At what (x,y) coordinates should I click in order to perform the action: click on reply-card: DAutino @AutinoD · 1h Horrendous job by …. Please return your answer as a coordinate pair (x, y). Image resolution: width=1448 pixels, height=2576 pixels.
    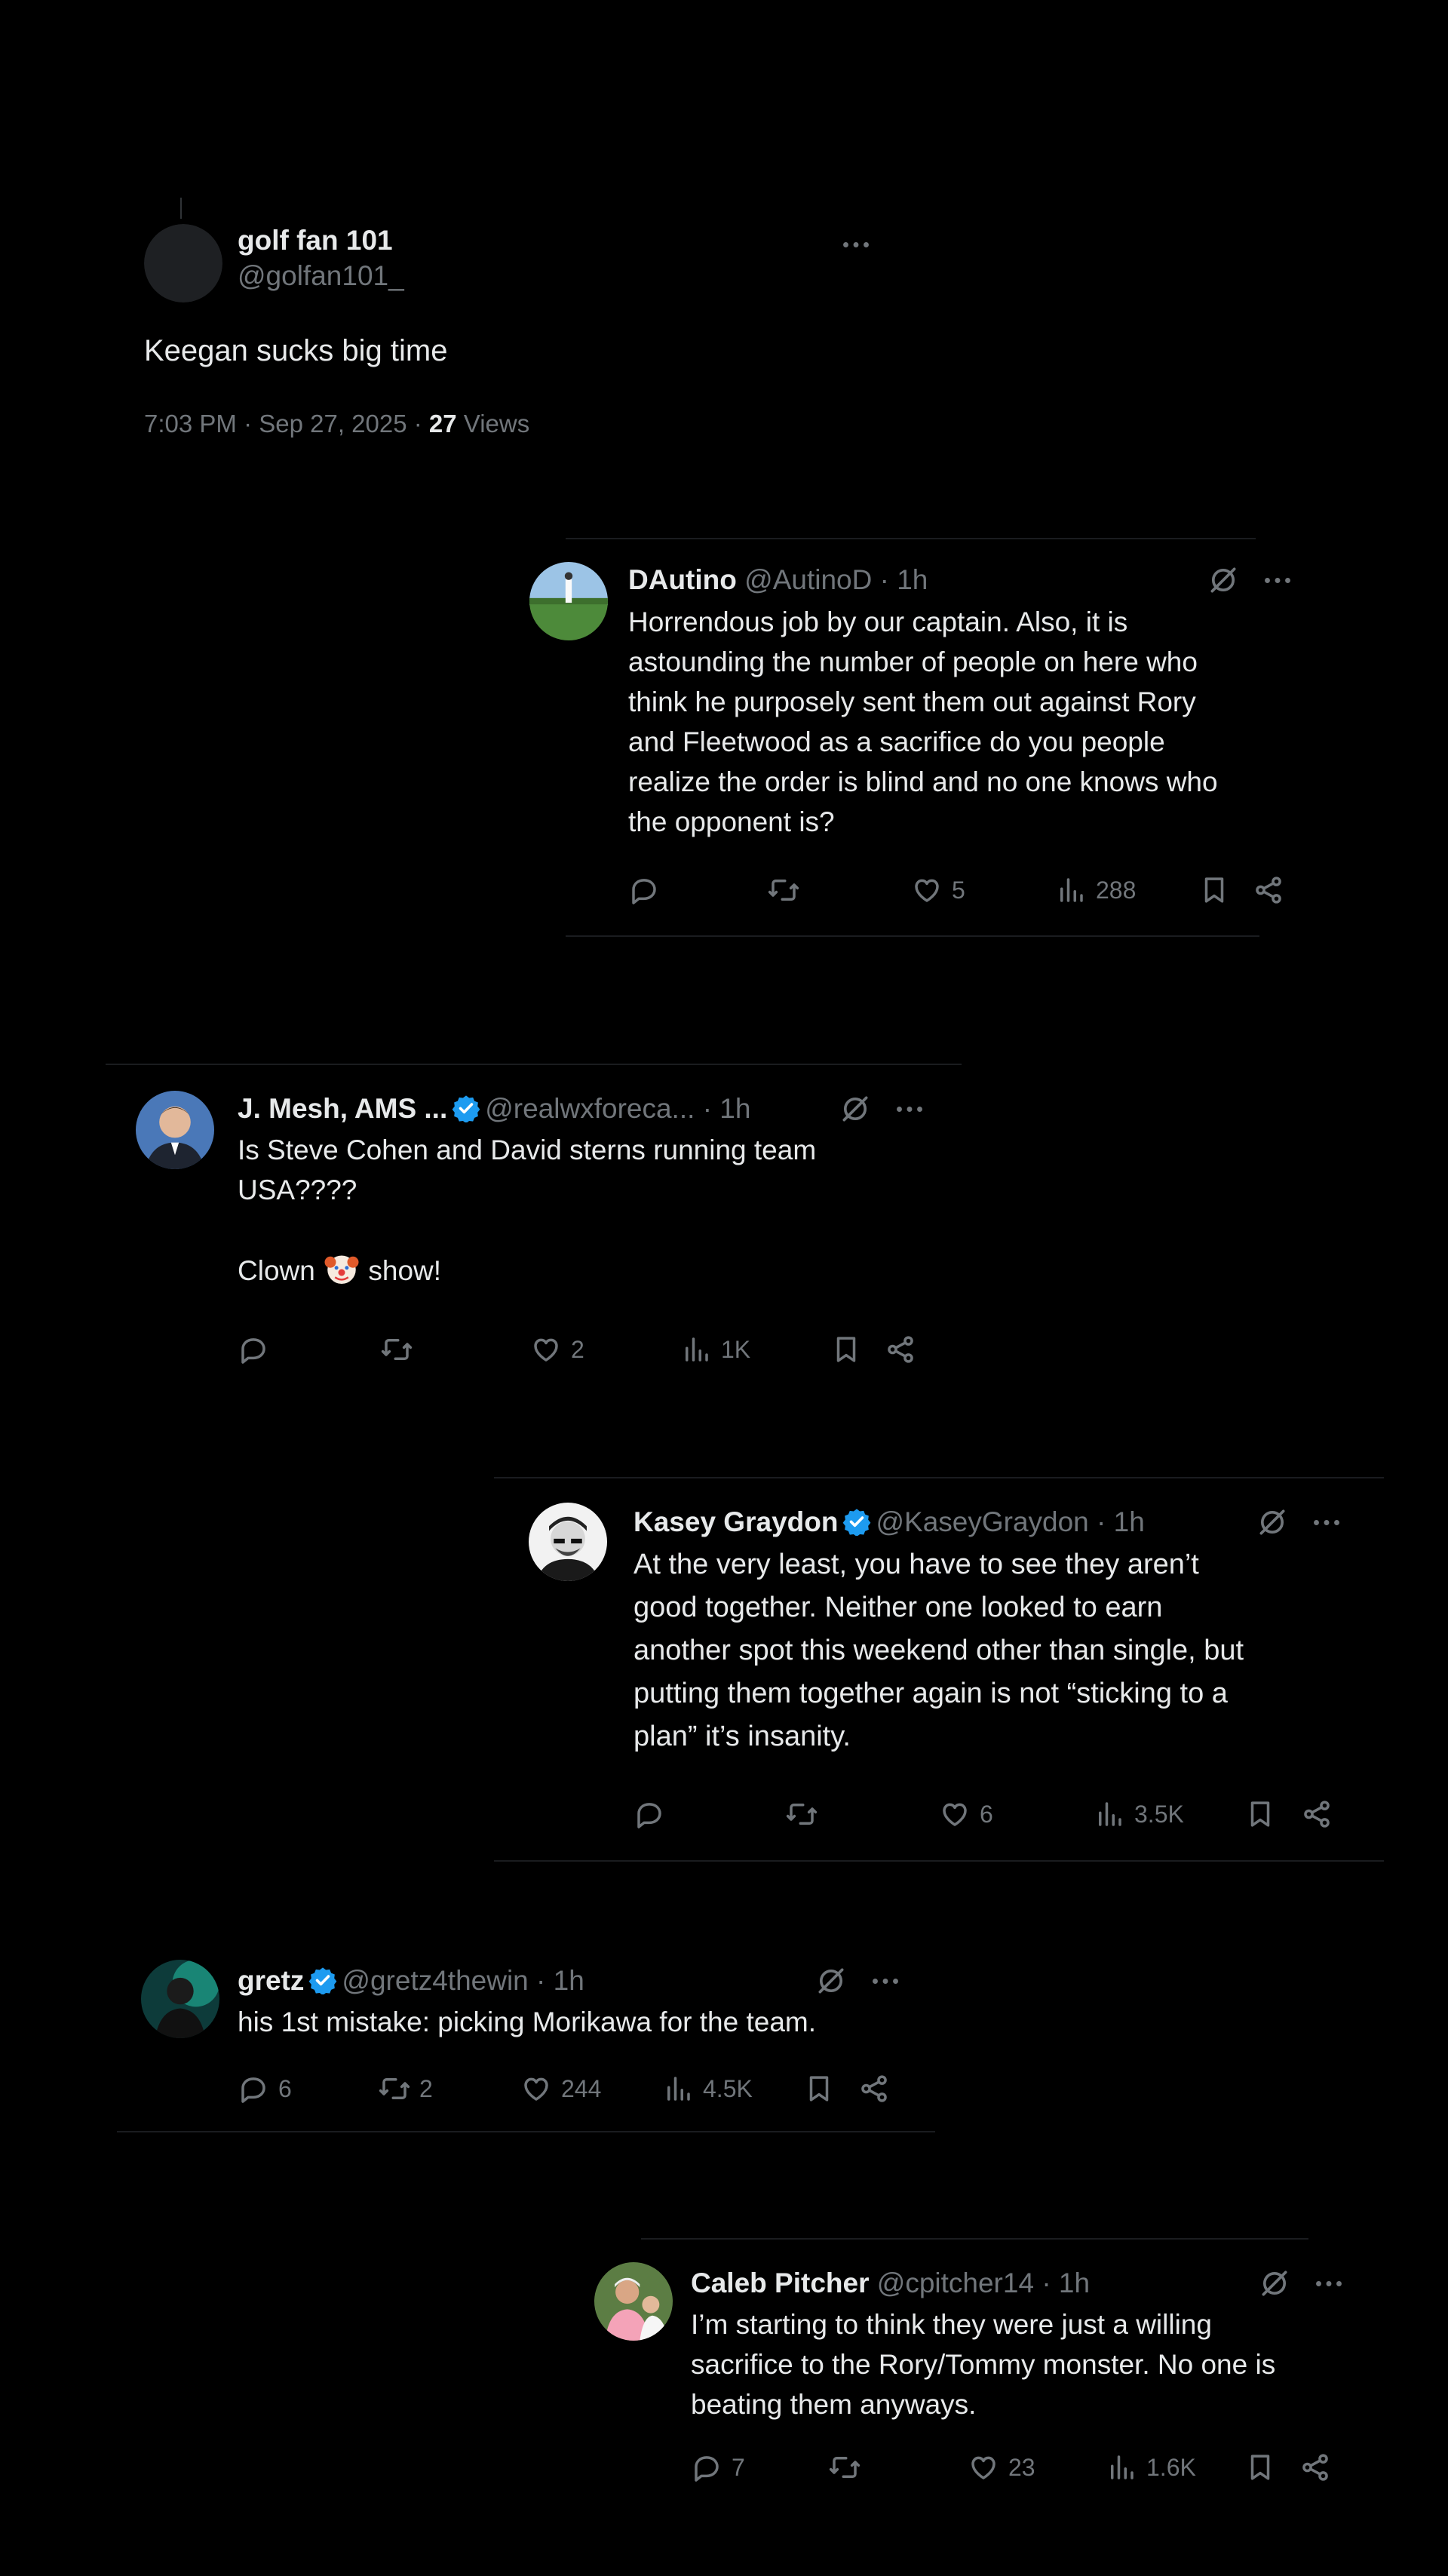
    Looking at the image, I should click on (935, 737).